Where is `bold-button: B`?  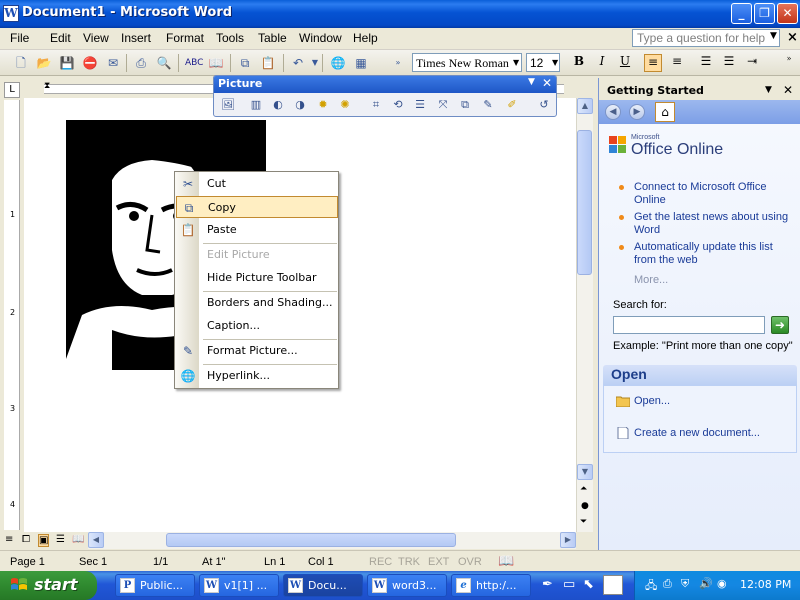 bold-button: B is located at coordinates (579, 63).